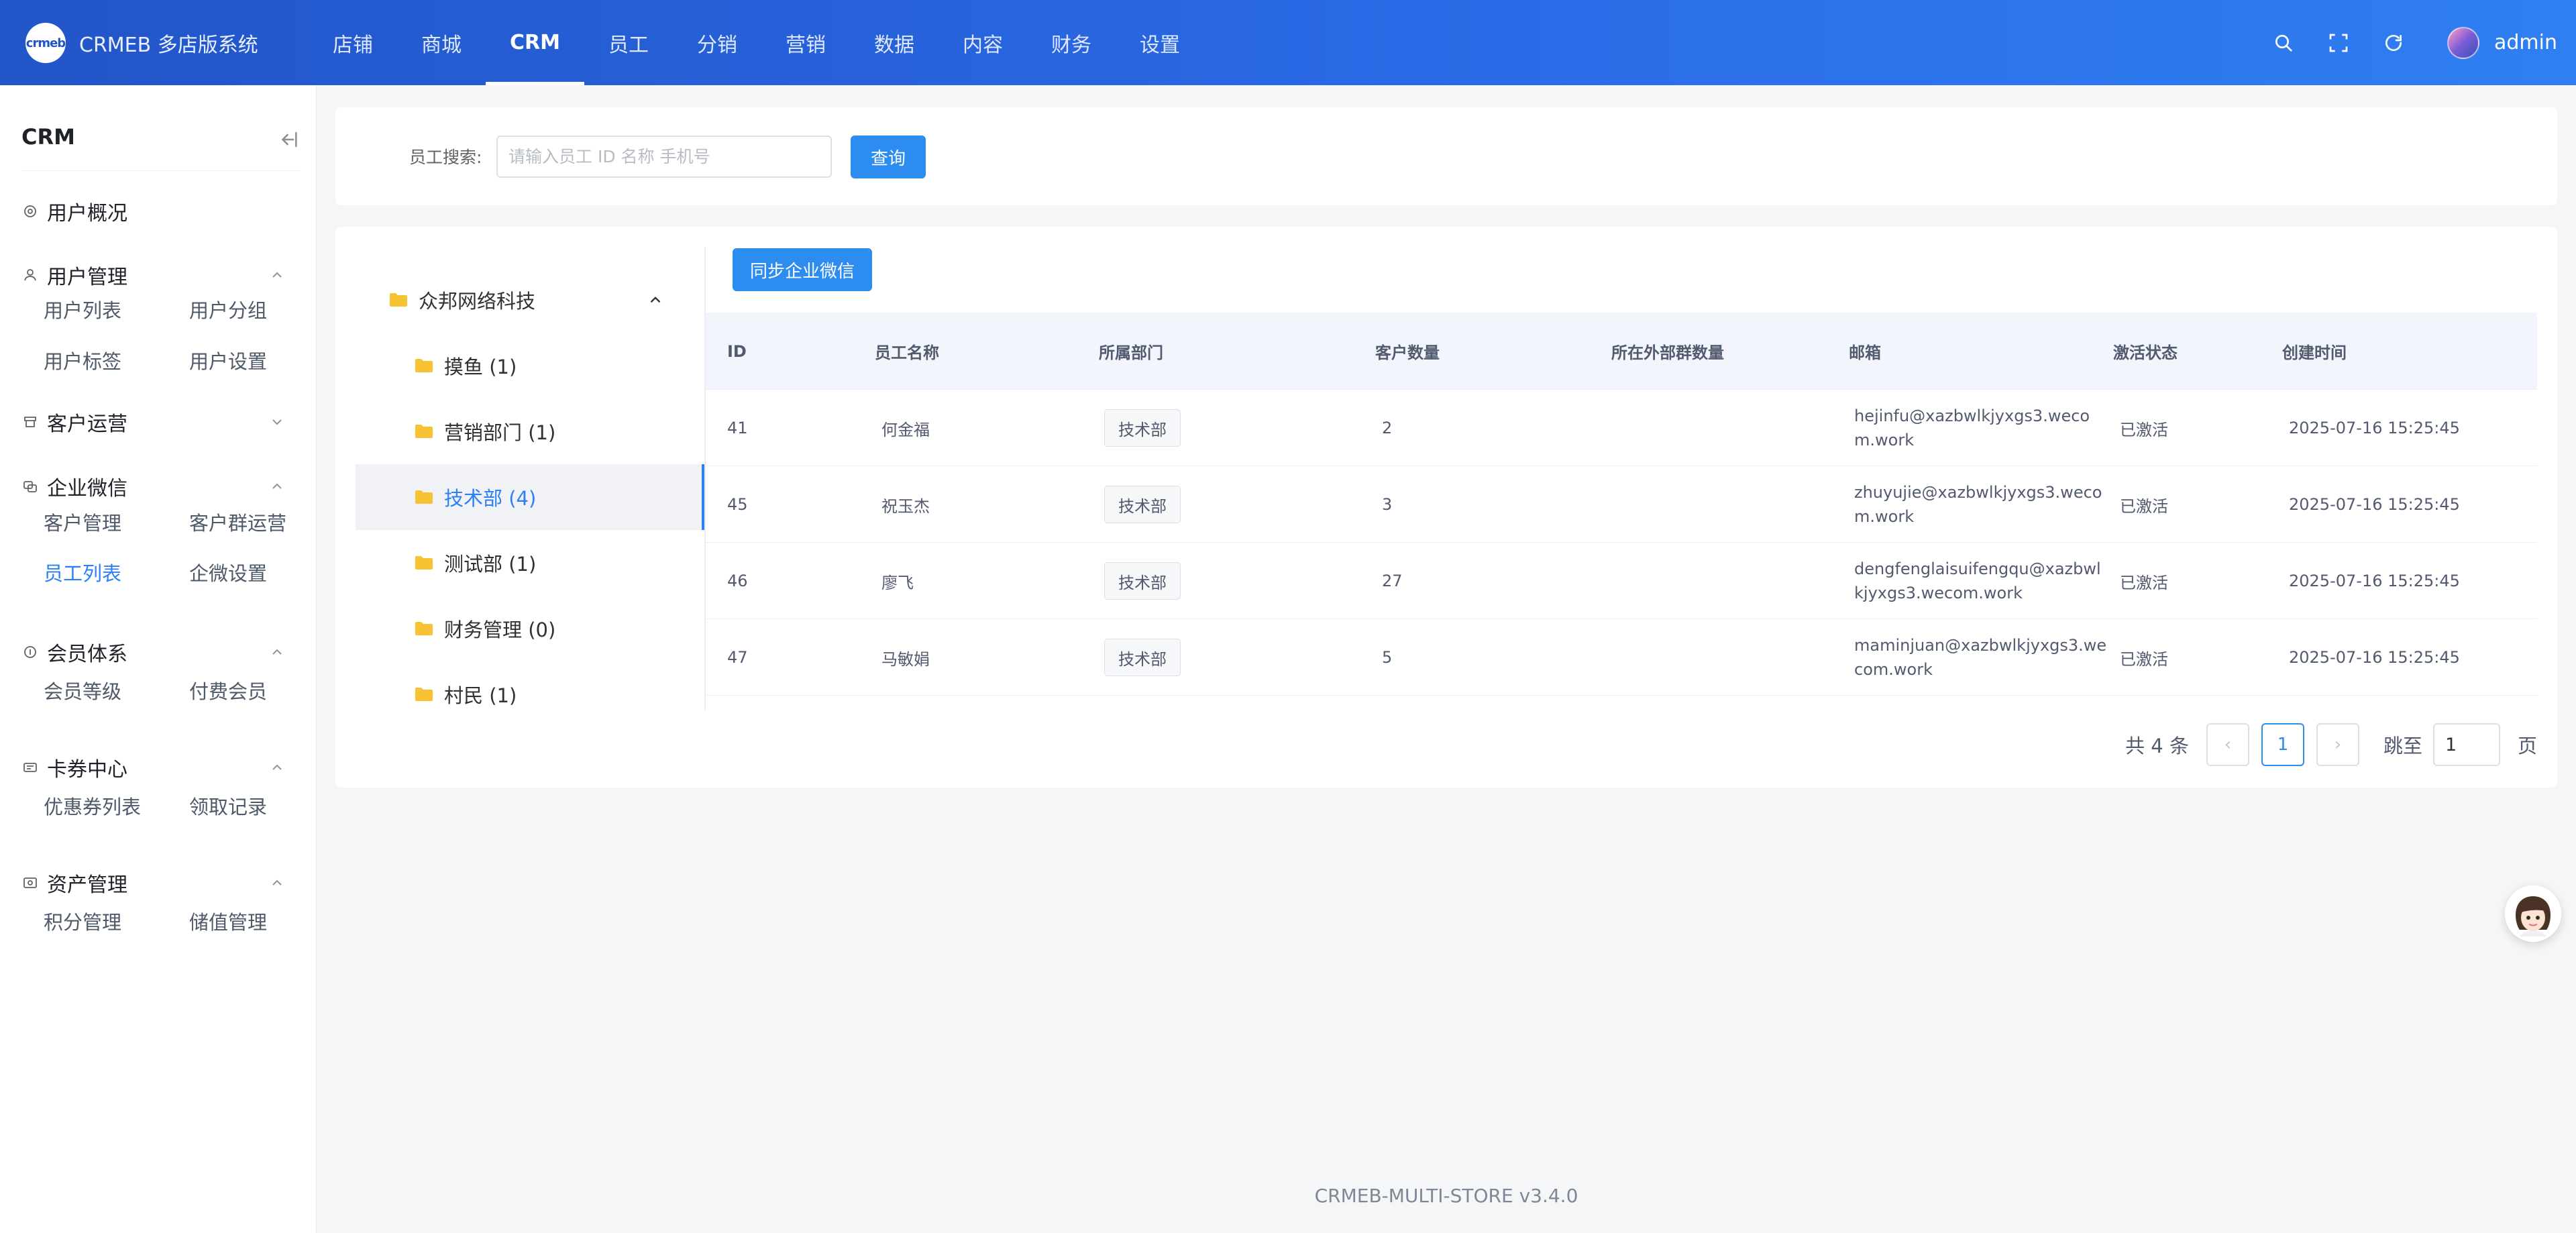 This screenshot has width=2576, height=1233. I want to click on footer-version: CRMEB-MULTI-STORE v3.4.0, so click(1446, 1196).